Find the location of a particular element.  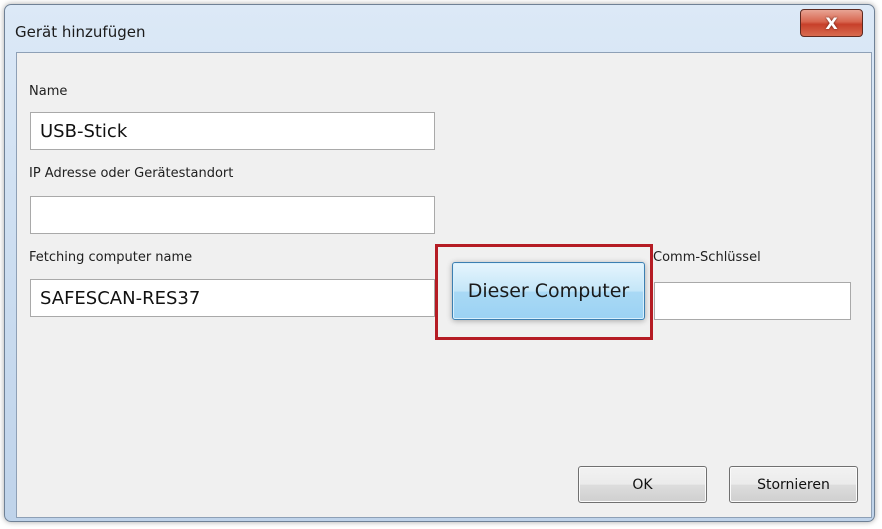

computer-name-field: SAFESCAN-RES37 is located at coordinates (232, 298).